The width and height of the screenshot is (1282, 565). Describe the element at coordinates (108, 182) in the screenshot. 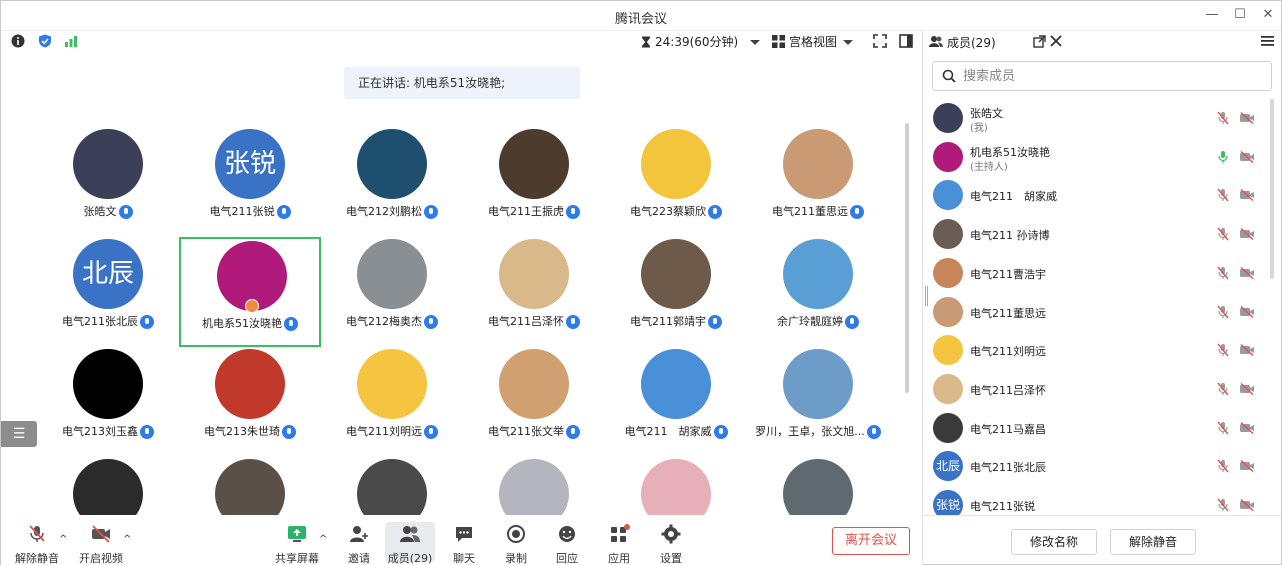

I see `participant-tile: 张皓文` at that location.